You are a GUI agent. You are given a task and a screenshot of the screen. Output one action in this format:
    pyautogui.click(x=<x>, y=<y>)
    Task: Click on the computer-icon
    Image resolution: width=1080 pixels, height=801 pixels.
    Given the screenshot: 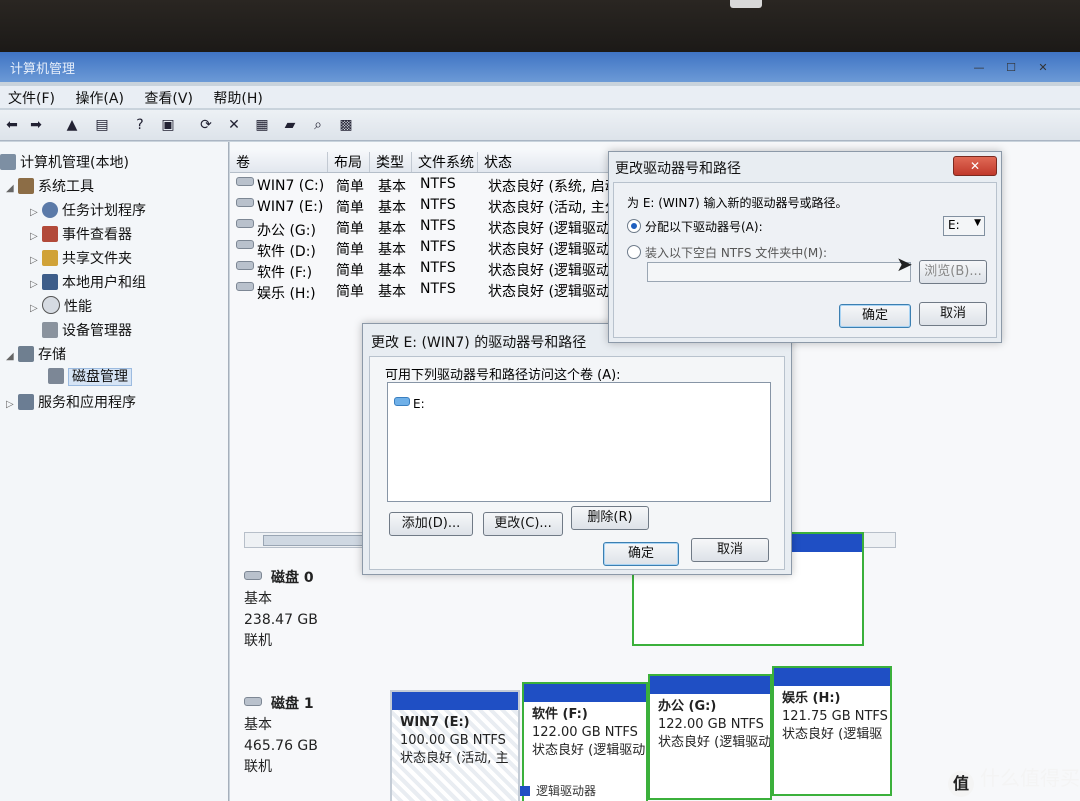 What is the action you would take?
    pyautogui.click(x=8, y=162)
    